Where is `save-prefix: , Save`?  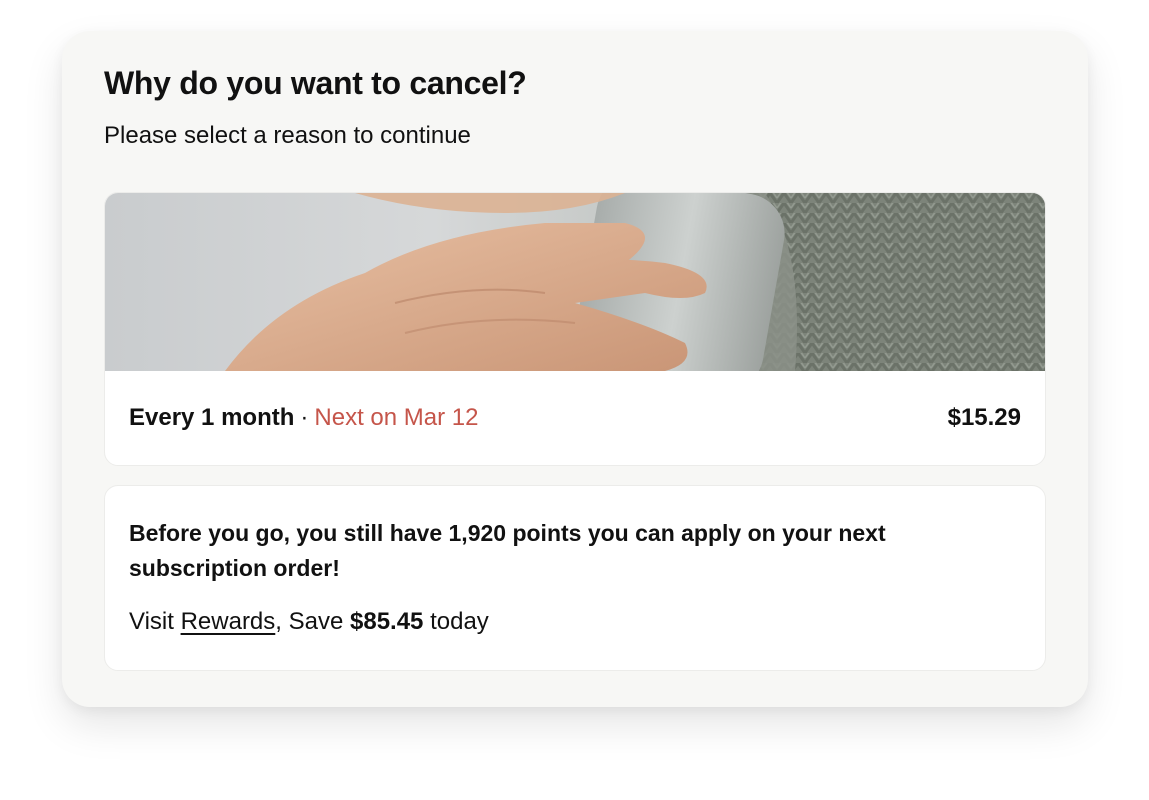 save-prefix: , Save is located at coordinates (309, 621).